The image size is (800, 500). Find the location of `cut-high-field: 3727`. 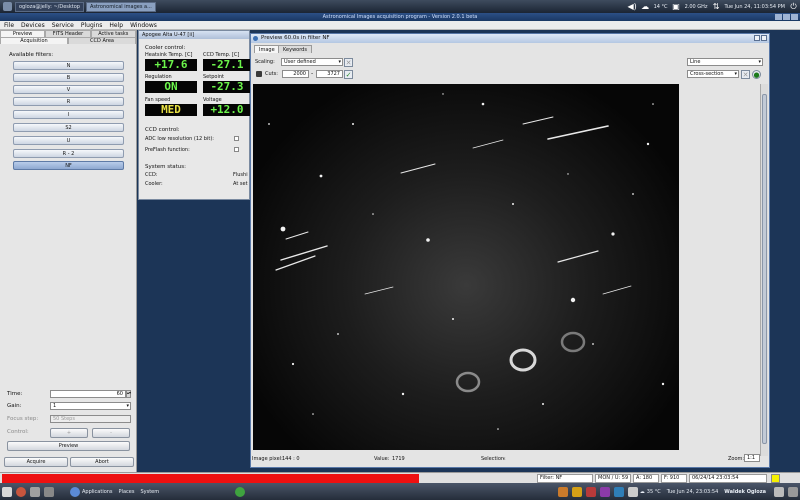

cut-high-field: 3727 is located at coordinates (329, 74).